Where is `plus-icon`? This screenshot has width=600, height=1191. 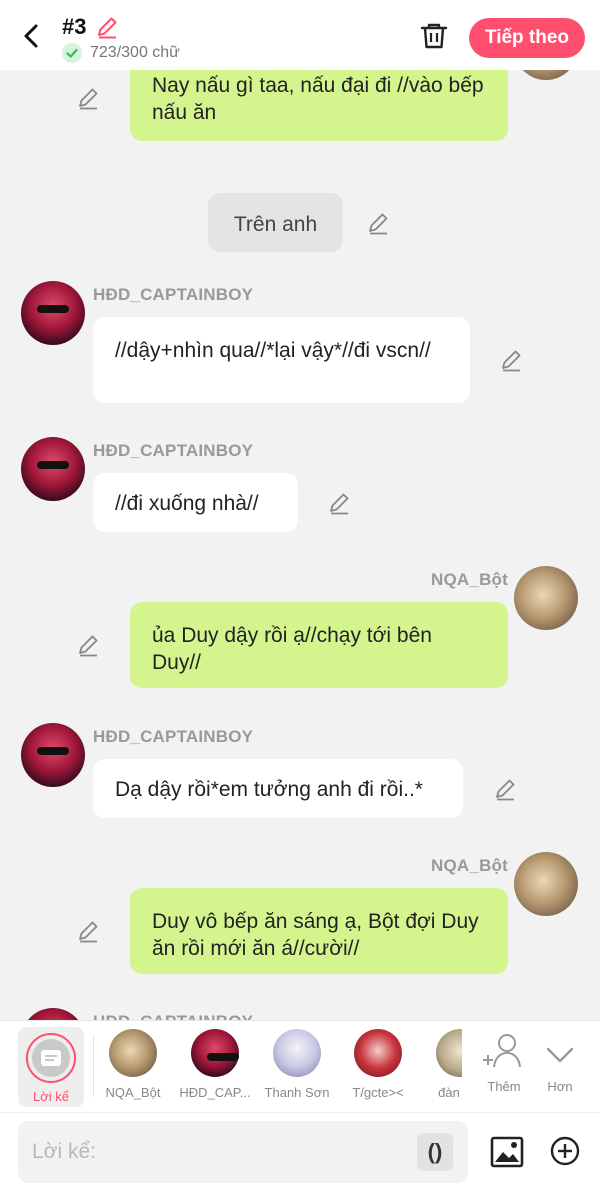 plus-icon is located at coordinates (565, 1151).